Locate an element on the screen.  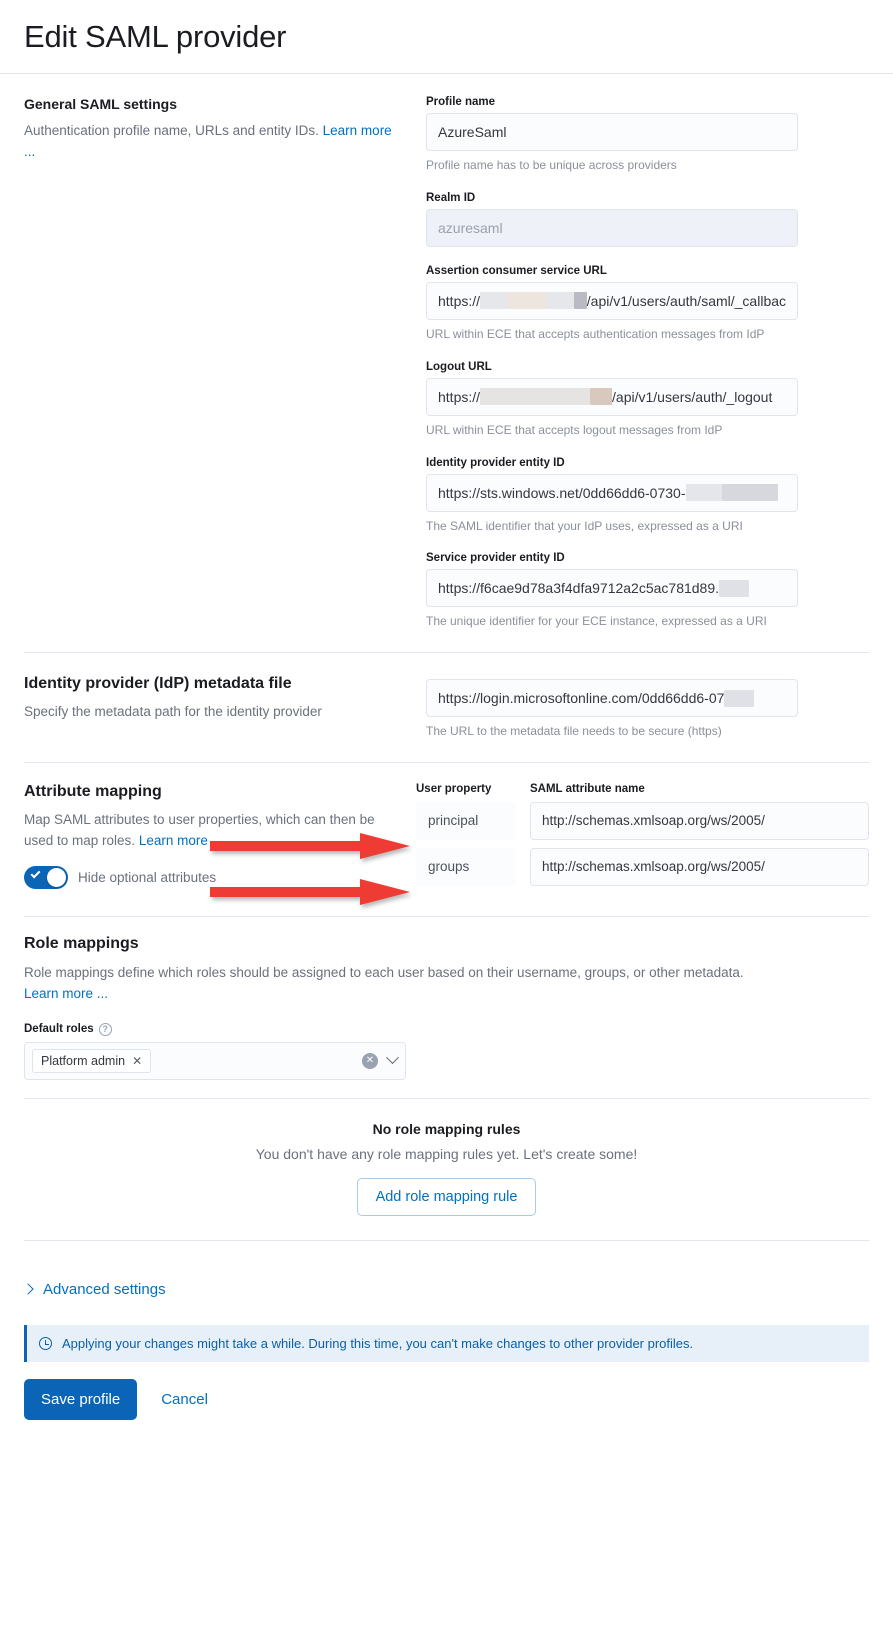
user-property-column: User property principal groups is located at coordinates (466, 838).